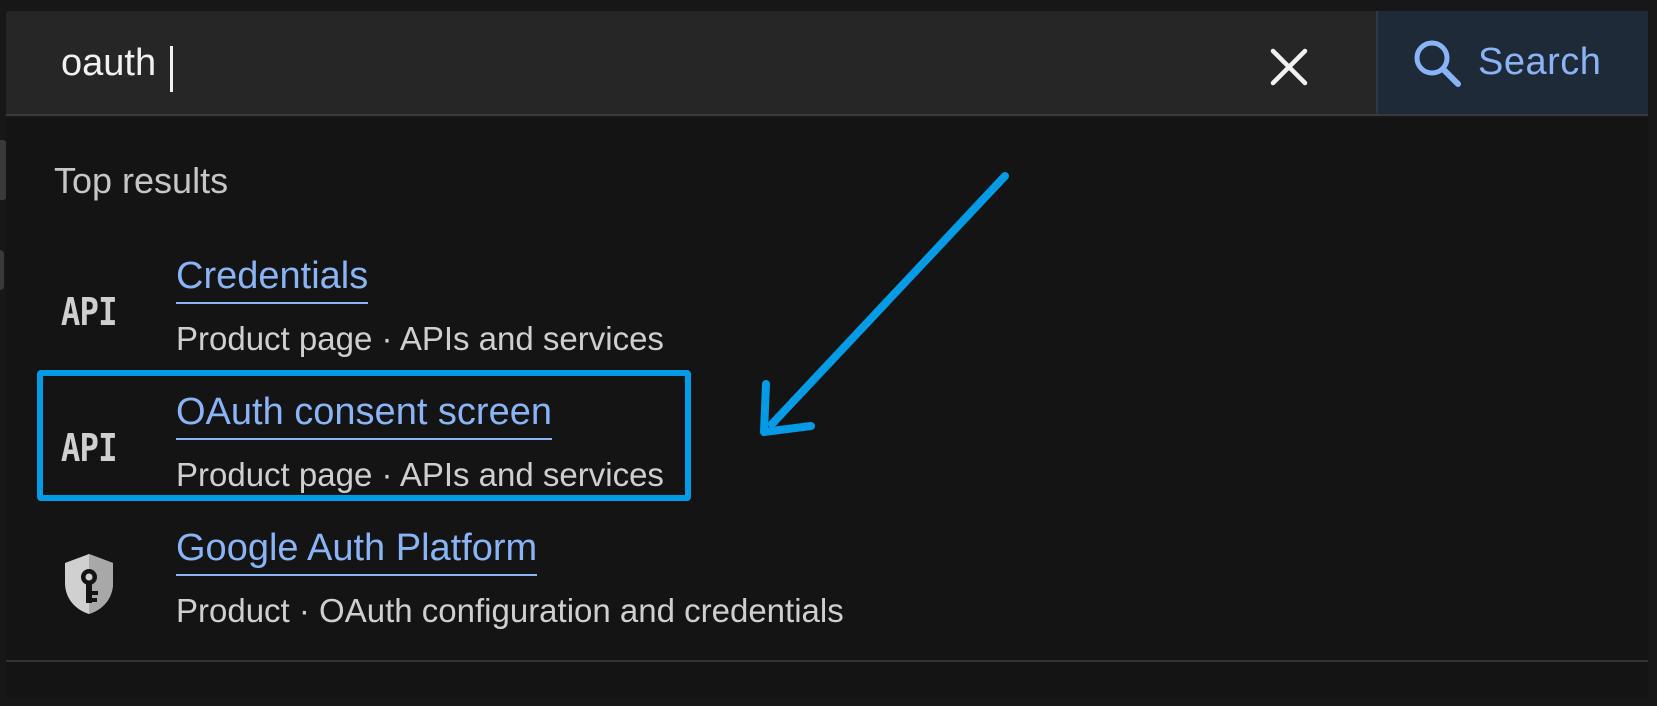  What do you see at coordinates (651, 63) in the screenshot?
I see `search-input` at bounding box center [651, 63].